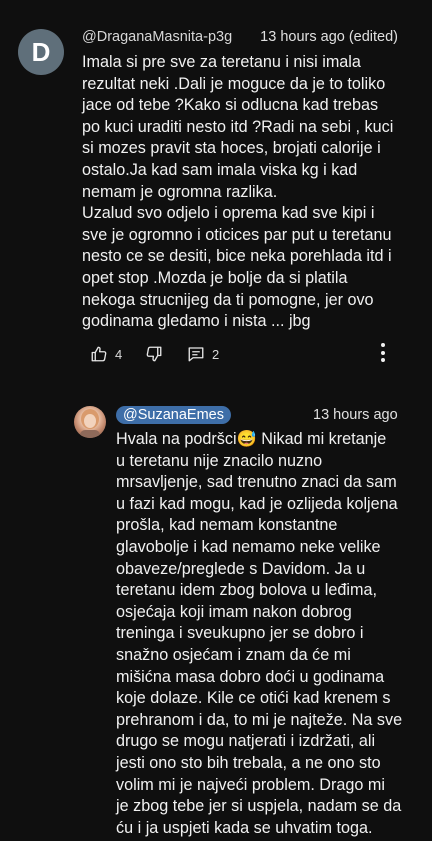 The image size is (432, 841). I want to click on replies-button: 2, so click(203, 354).